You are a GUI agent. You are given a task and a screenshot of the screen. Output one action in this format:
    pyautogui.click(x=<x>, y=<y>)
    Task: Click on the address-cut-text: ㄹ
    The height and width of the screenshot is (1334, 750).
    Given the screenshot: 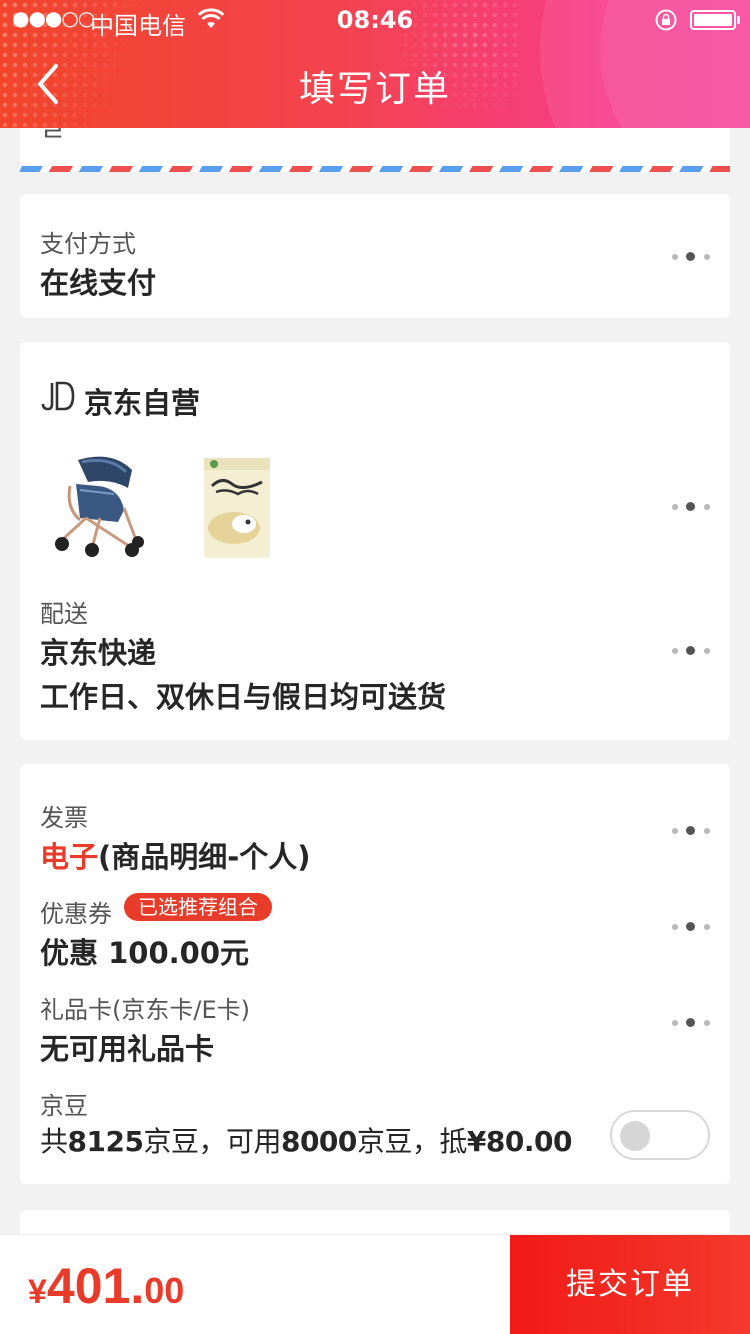 What is the action you would take?
    pyautogui.click(x=53, y=138)
    